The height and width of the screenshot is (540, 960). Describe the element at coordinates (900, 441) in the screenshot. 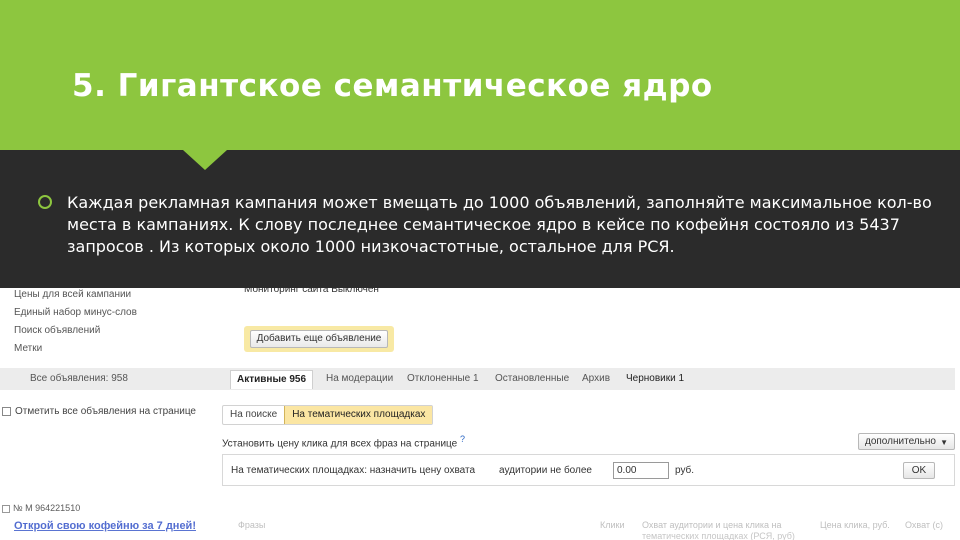

I see `extra-dropdown-label: дополнительно` at that location.